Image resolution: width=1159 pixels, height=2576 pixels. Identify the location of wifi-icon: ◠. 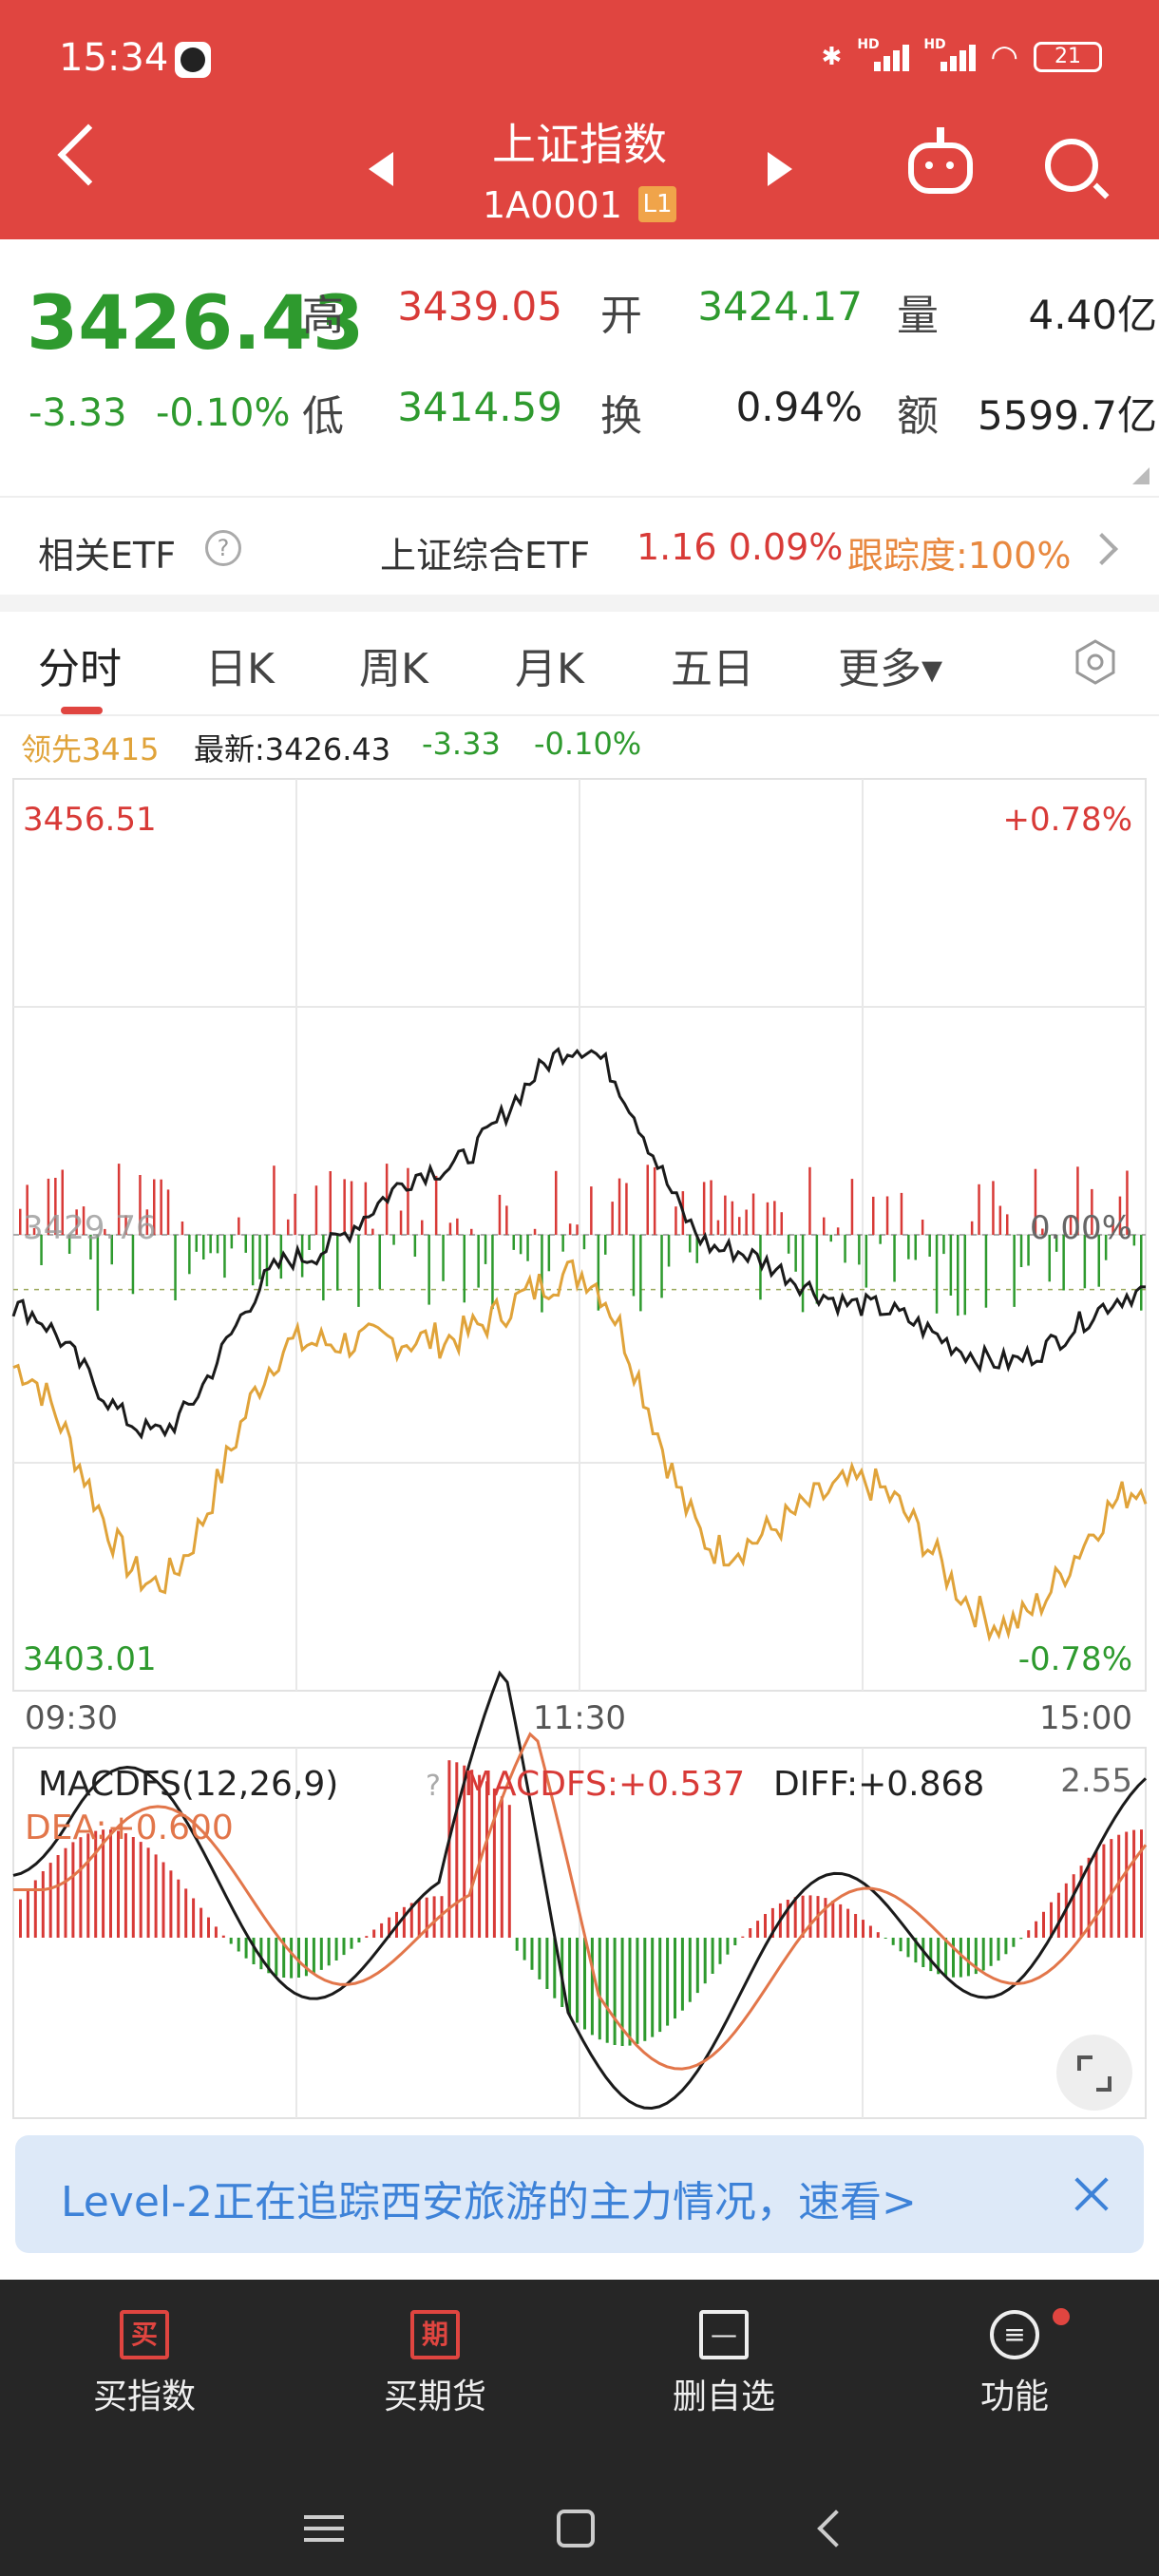
(1004, 57).